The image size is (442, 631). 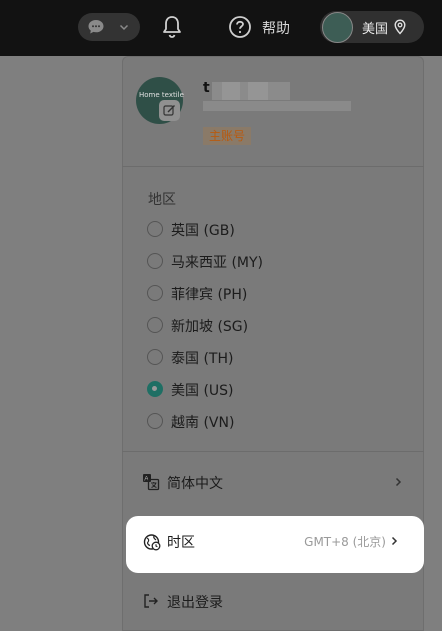 What do you see at coordinates (181, 543) in the screenshot?
I see `timezone-label: 时区` at bounding box center [181, 543].